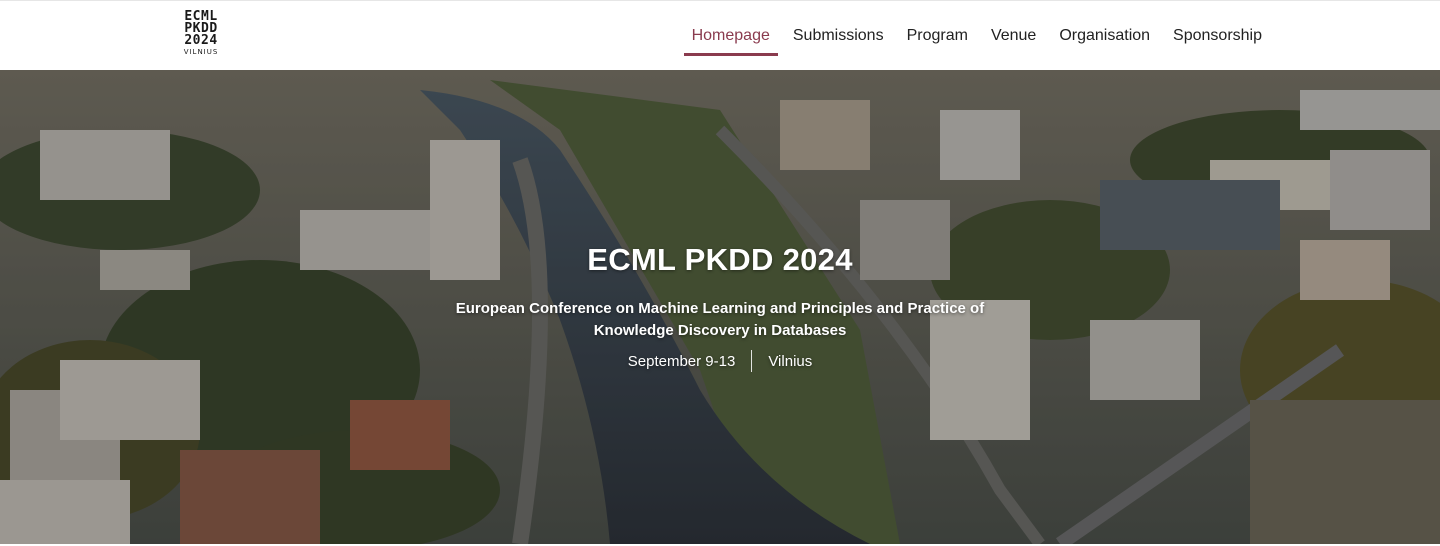 This screenshot has height=546, width=1440. I want to click on hero-meta: September 9-13 Vilnius, so click(720, 361).